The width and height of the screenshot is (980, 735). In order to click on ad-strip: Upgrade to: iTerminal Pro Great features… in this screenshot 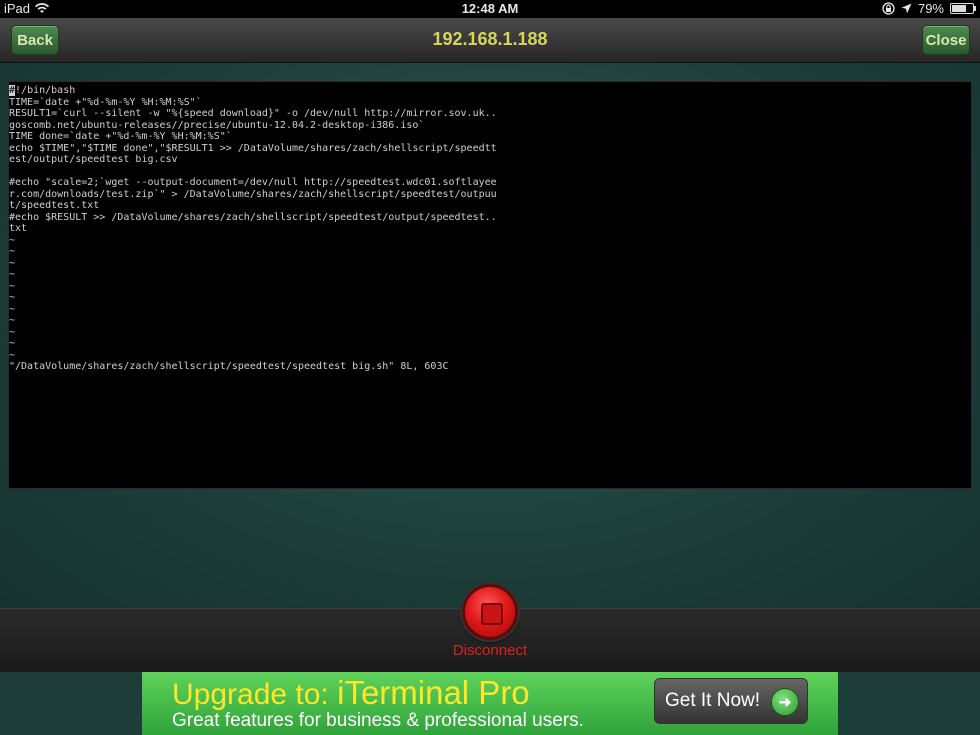, I will do `click(490, 703)`.